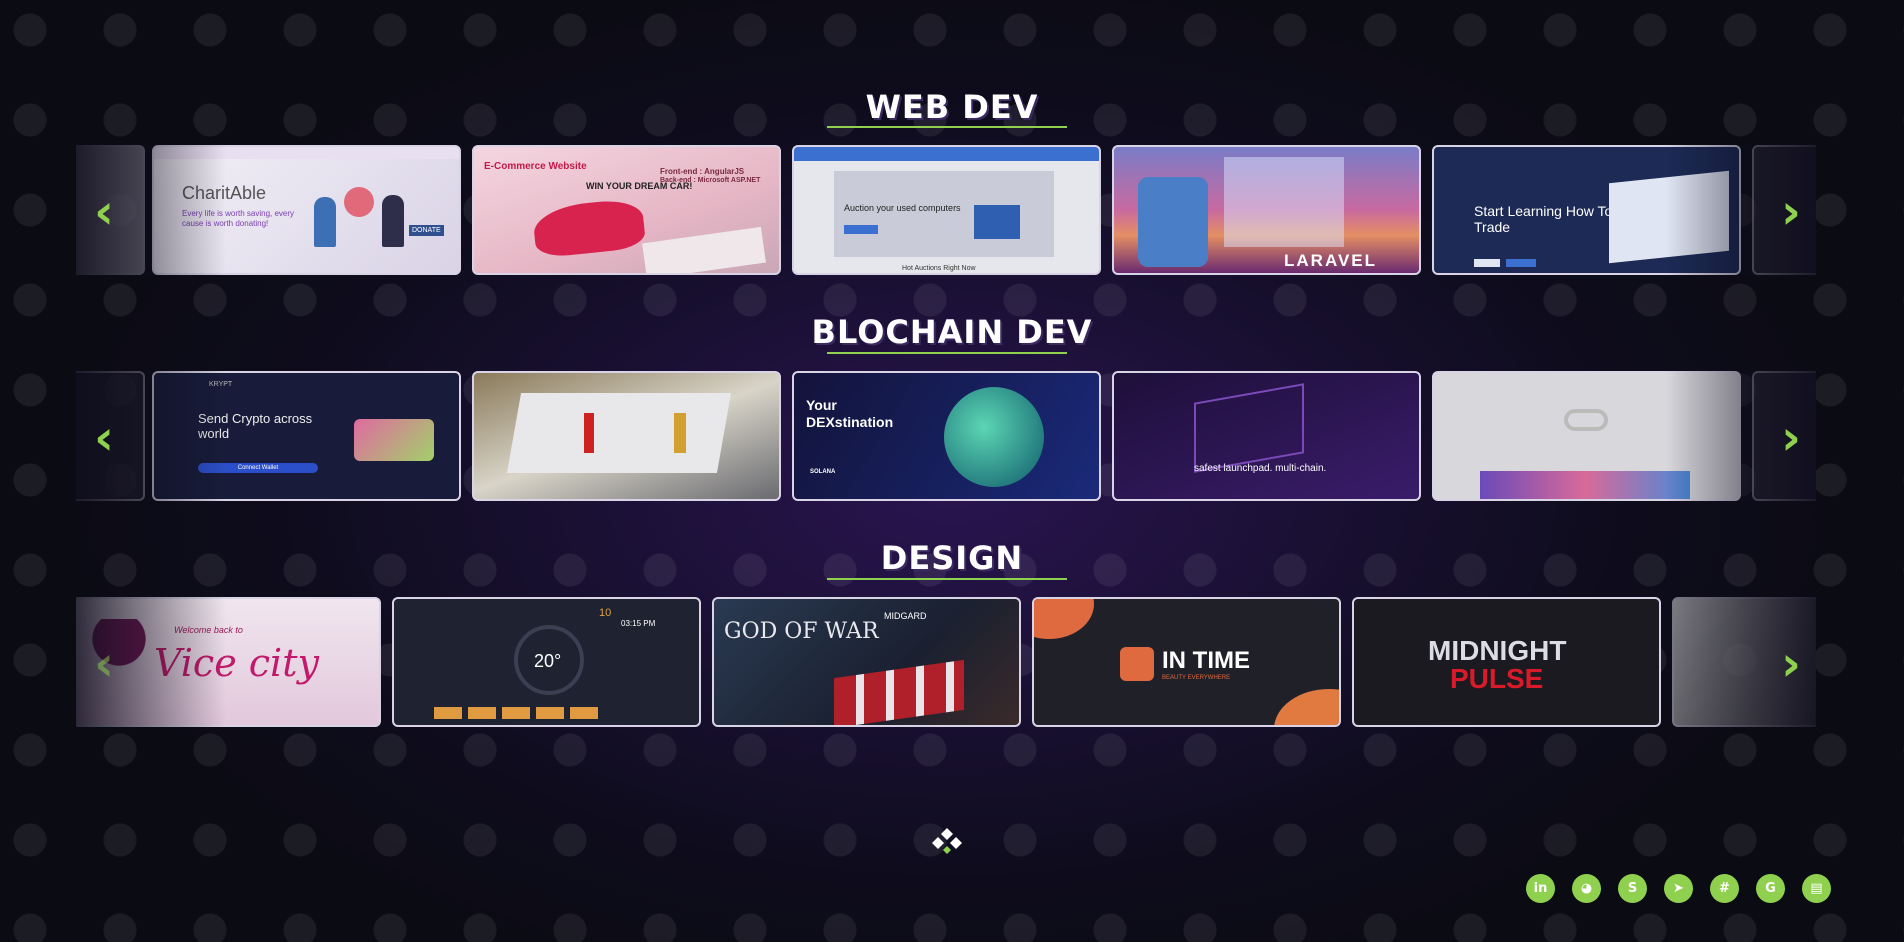 This screenshot has height=942, width=1904. Describe the element at coordinates (997, 222) in the screenshot. I see `shop-illustration` at that location.